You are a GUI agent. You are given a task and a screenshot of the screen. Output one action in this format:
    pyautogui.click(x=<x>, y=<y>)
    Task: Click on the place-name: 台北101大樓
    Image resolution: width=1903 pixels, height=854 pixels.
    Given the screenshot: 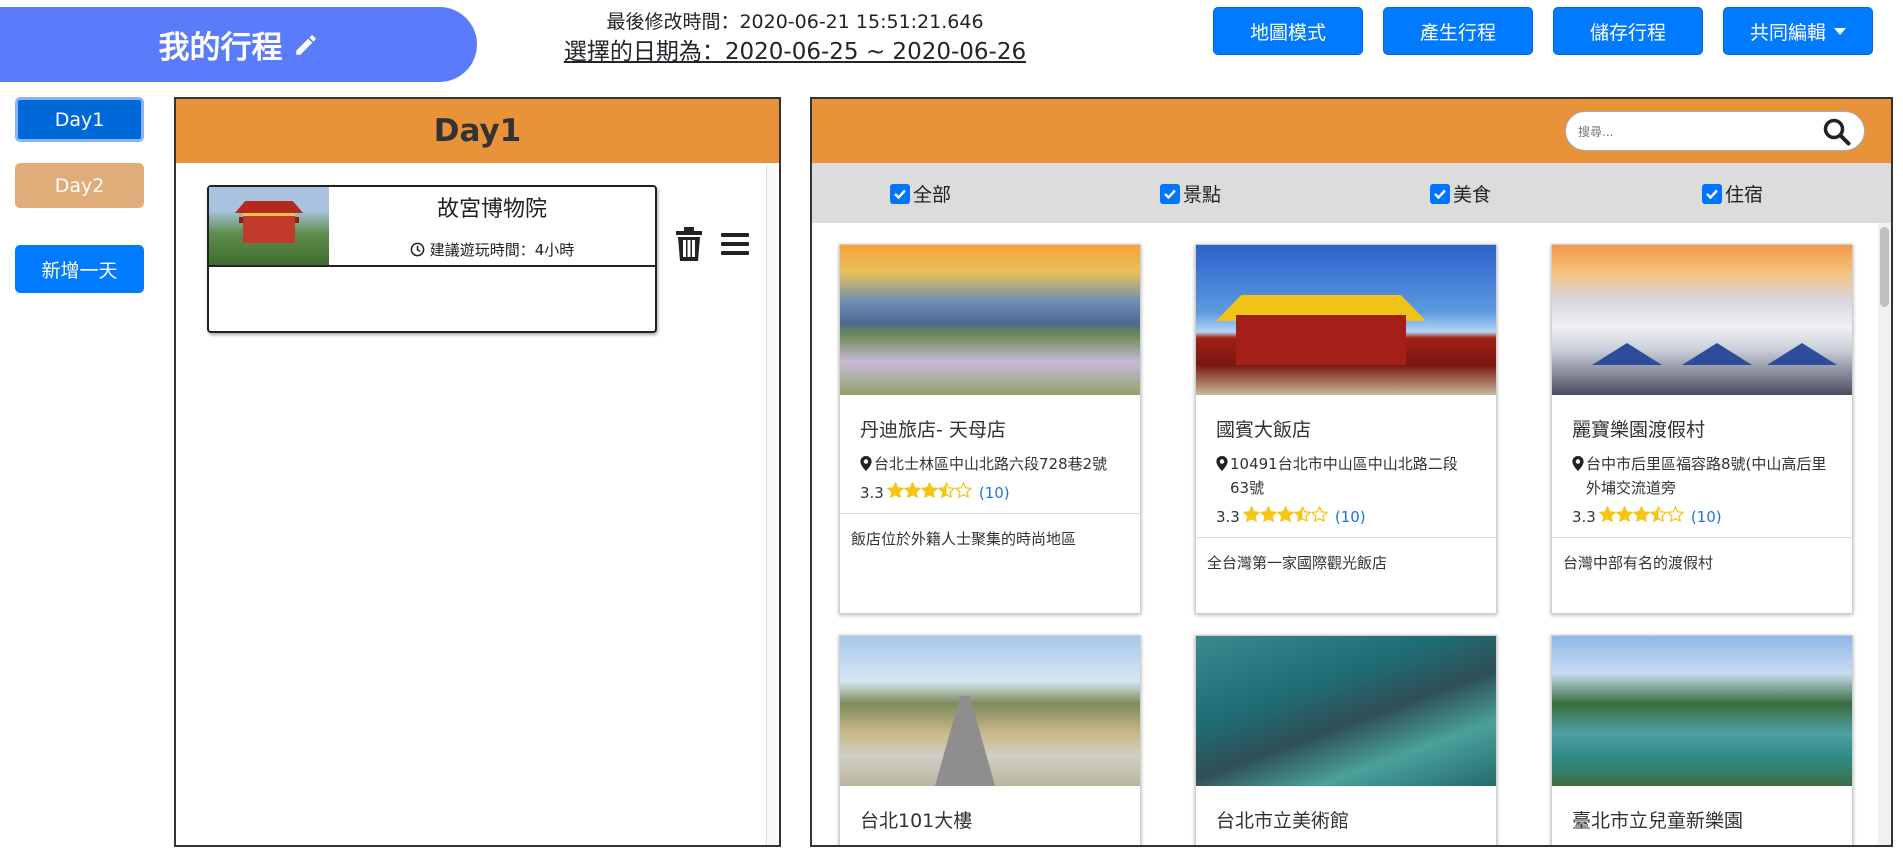 What is the action you would take?
    pyautogui.click(x=916, y=821)
    